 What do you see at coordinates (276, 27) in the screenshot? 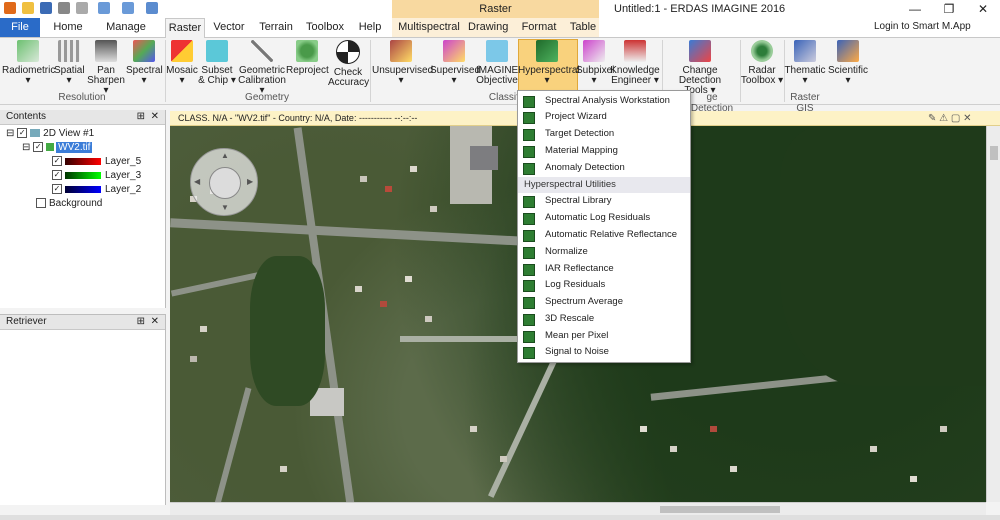
I see `tab-terrain: Terrain` at bounding box center [276, 27].